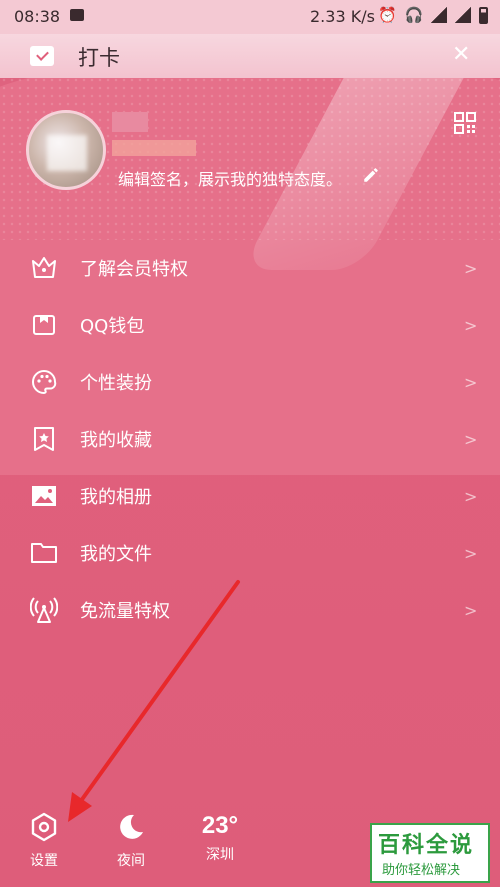 The image size is (500, 887). Describe the element at coordinates (131, 861) in the screenshot. I see `night-label: 夜间` at that location.